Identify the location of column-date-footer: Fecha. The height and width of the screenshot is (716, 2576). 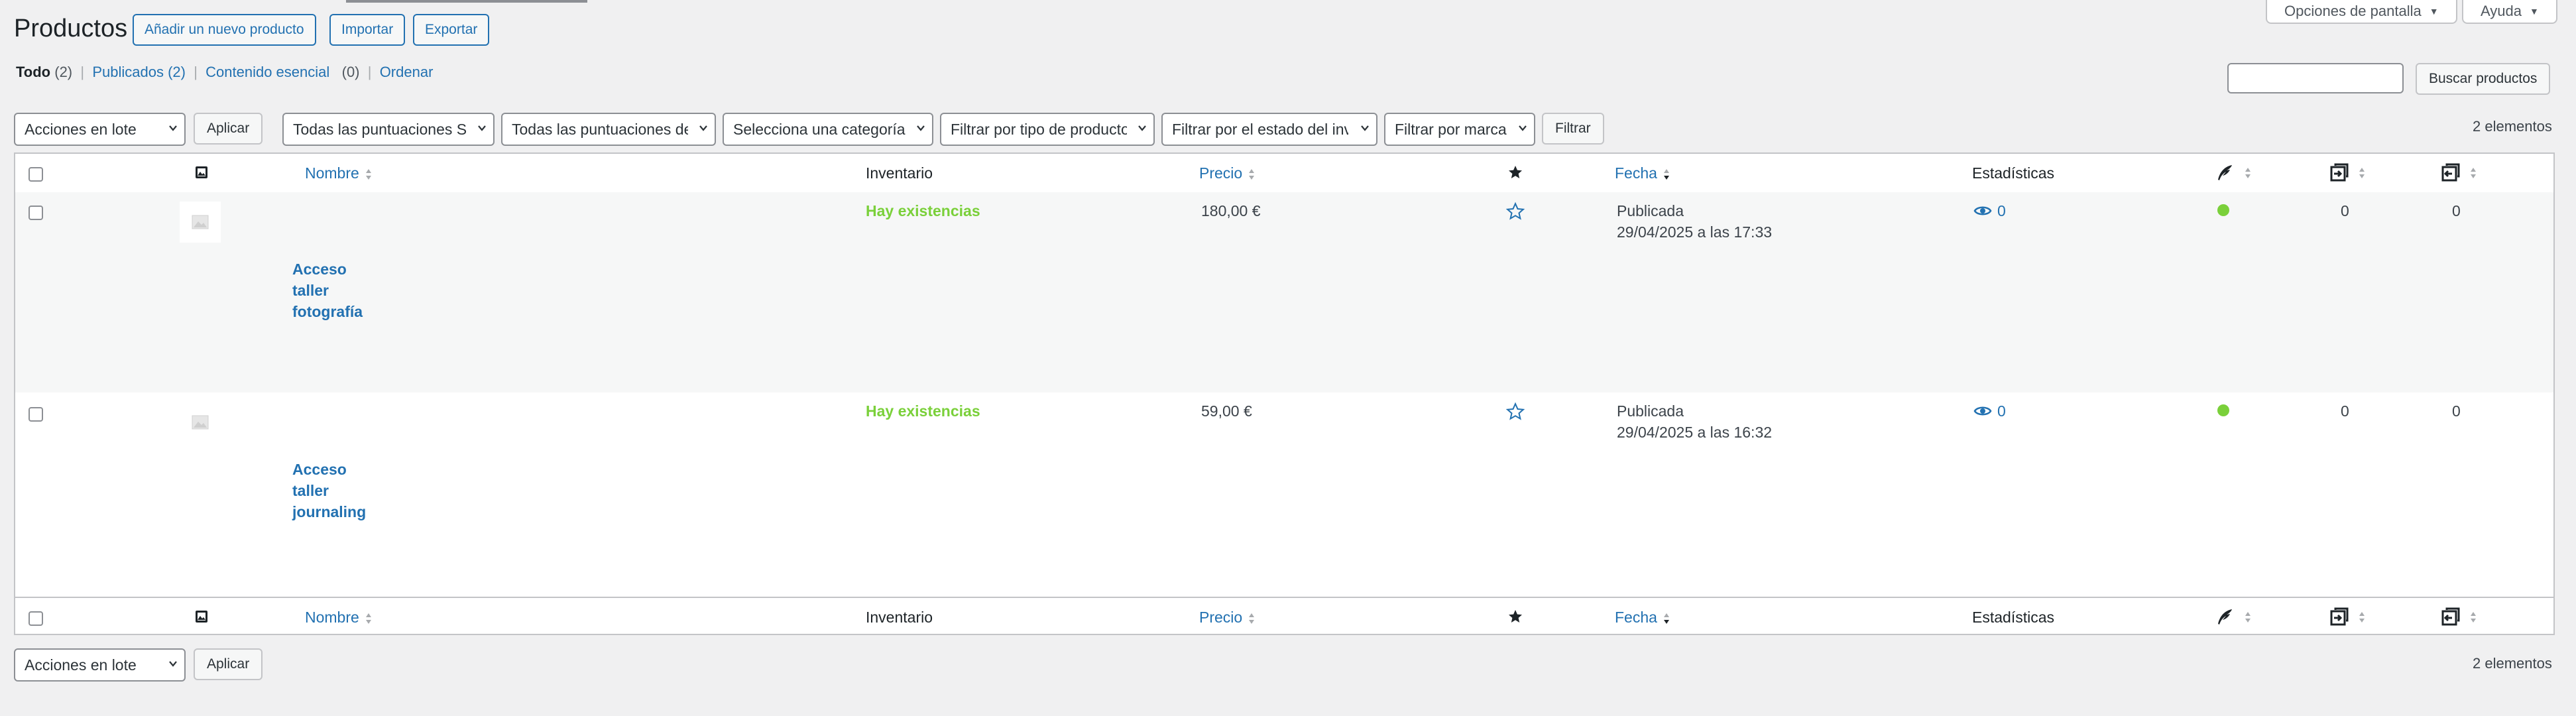
(1642, 618).